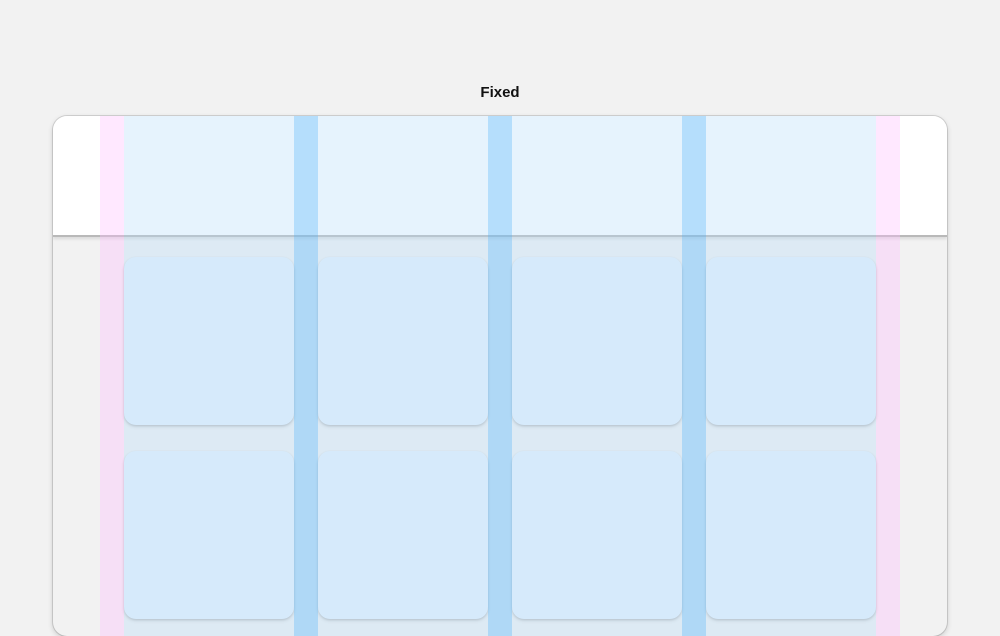  What do you see at coordinates (500, 92) in the screenshot?
I see `page-title: Fixed` at bounding box center [500, 92].